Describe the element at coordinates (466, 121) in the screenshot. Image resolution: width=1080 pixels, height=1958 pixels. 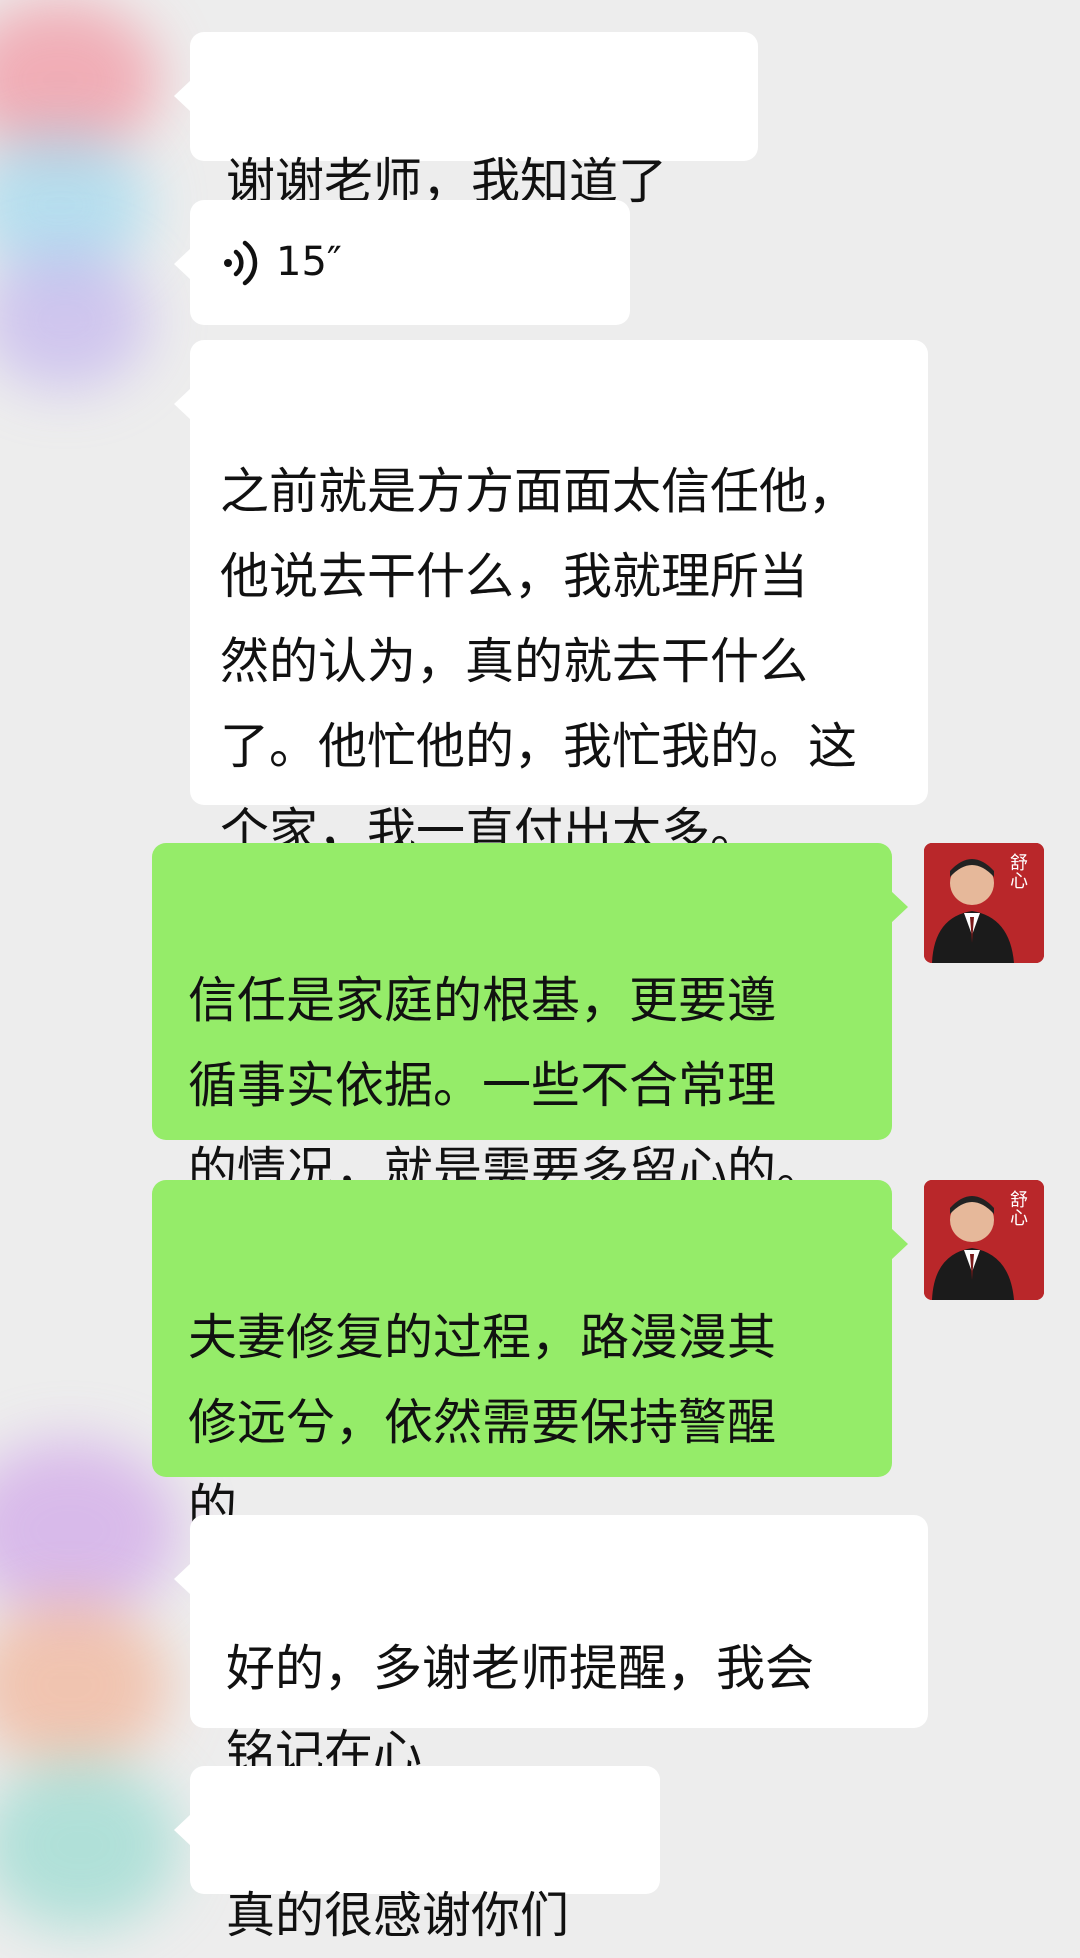
I see `incoming-message-bubble: 谢谢老师，我知道了` at that location.